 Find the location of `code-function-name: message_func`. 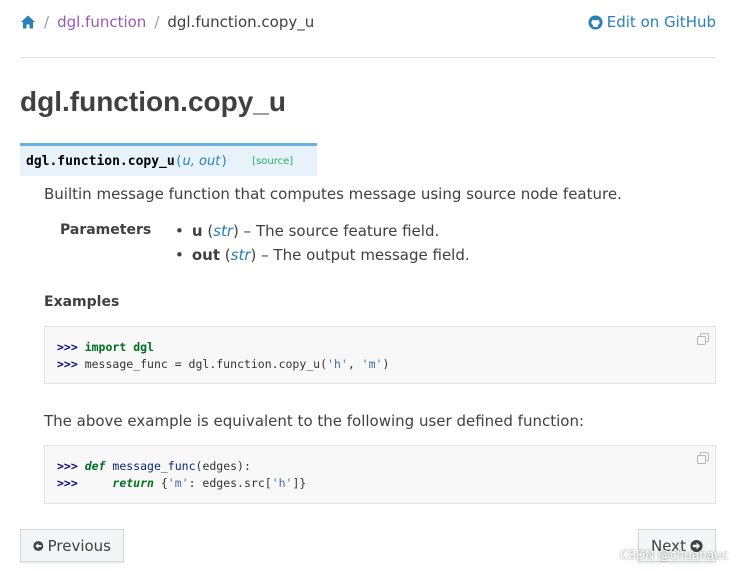

code-function-name: message_func is located at coordinates (154, 466).